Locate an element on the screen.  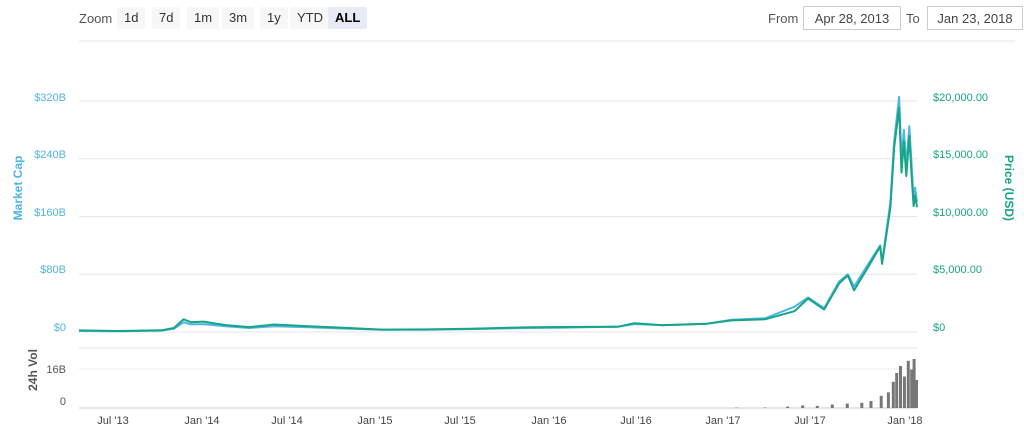
x-tick-jul-14: Jul '14 is located at coordinates (286, 420).